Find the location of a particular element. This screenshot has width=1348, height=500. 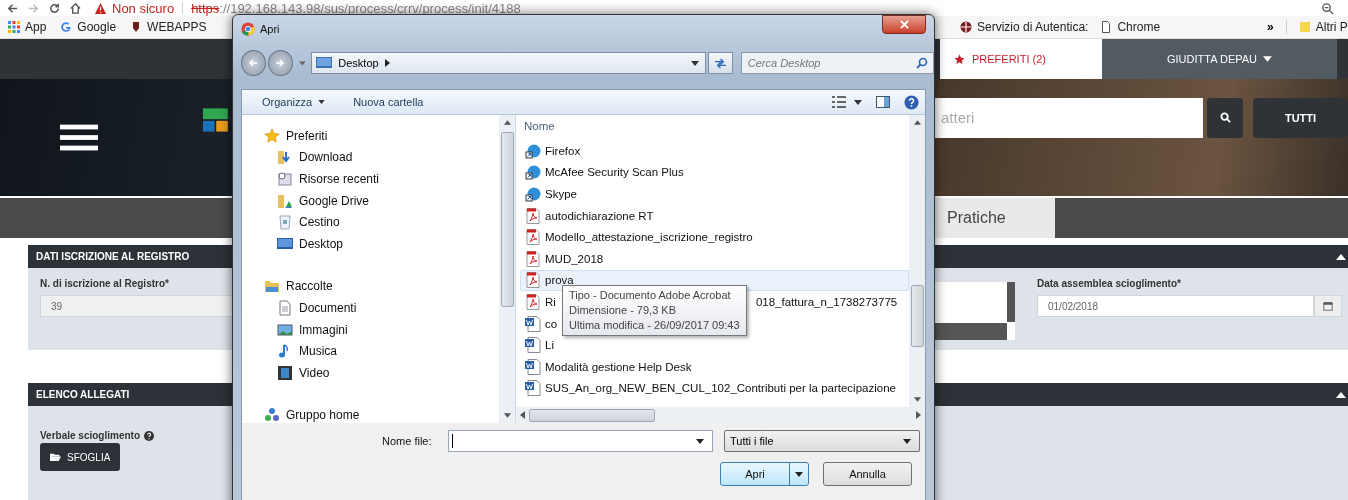

field-label: Verbale scioglimento is located at coordinates (90, 435).